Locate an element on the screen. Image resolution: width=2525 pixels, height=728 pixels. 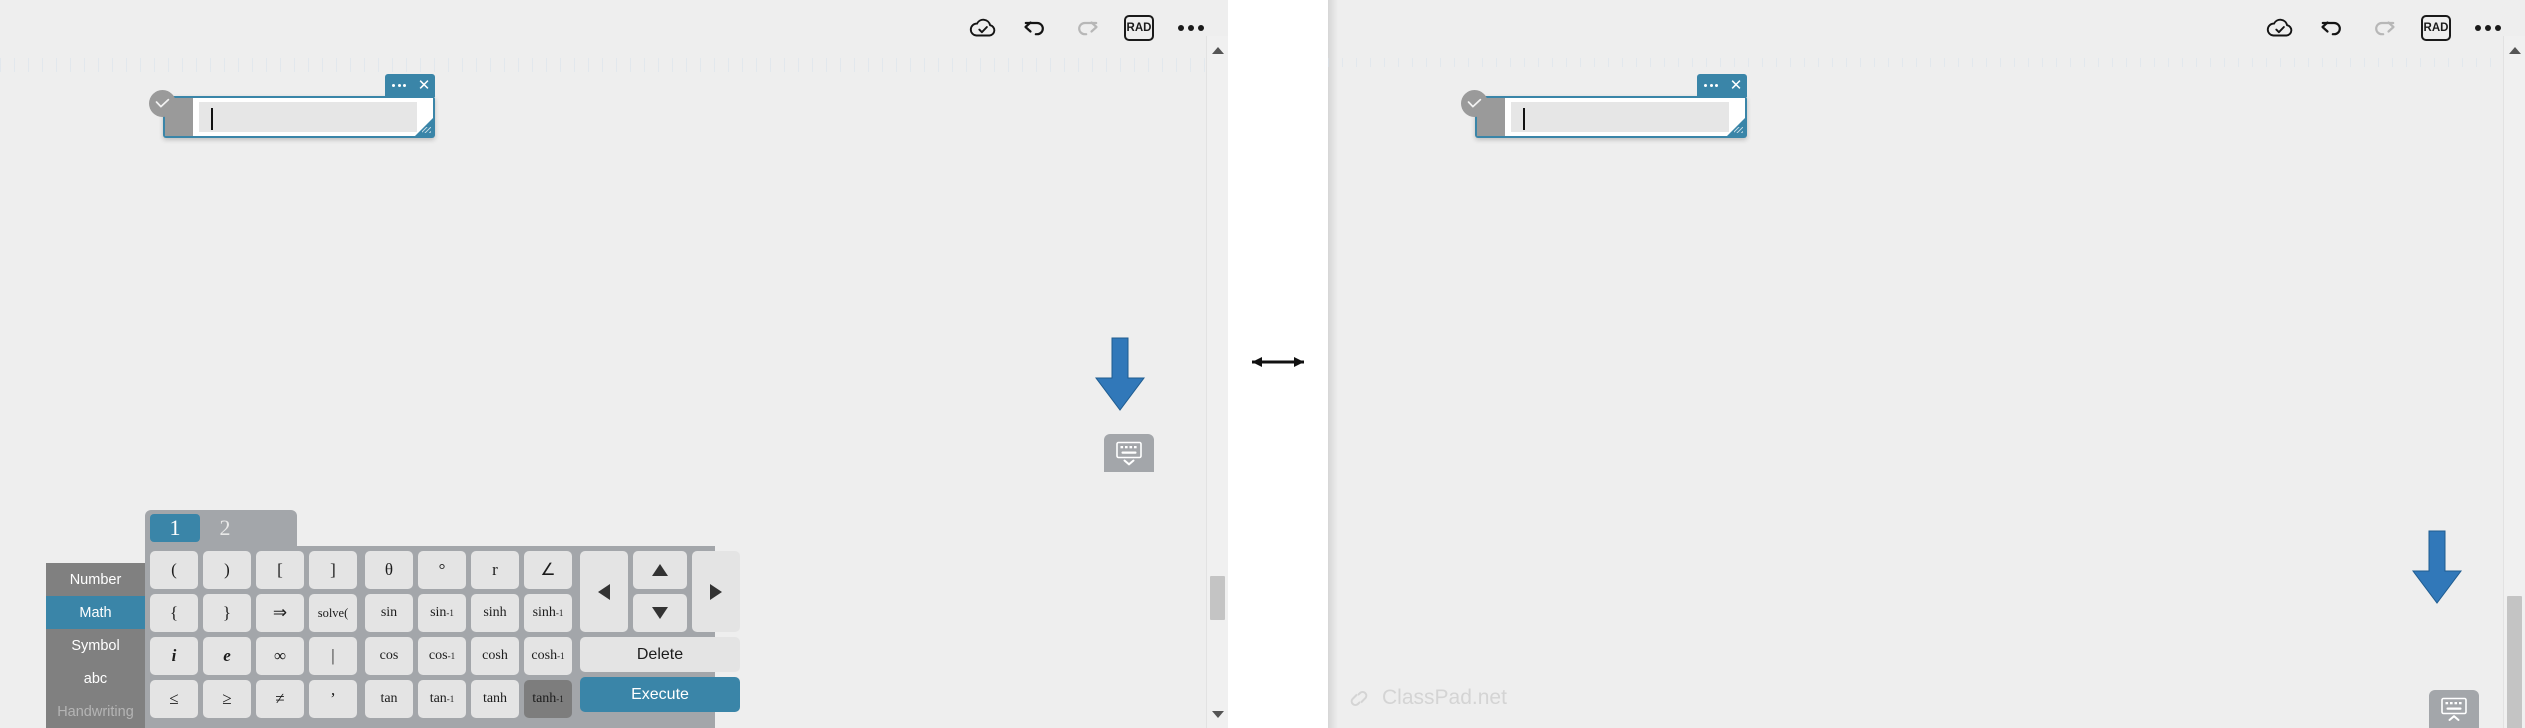
key-tanh: tanh is located at coordinates (495, 699).